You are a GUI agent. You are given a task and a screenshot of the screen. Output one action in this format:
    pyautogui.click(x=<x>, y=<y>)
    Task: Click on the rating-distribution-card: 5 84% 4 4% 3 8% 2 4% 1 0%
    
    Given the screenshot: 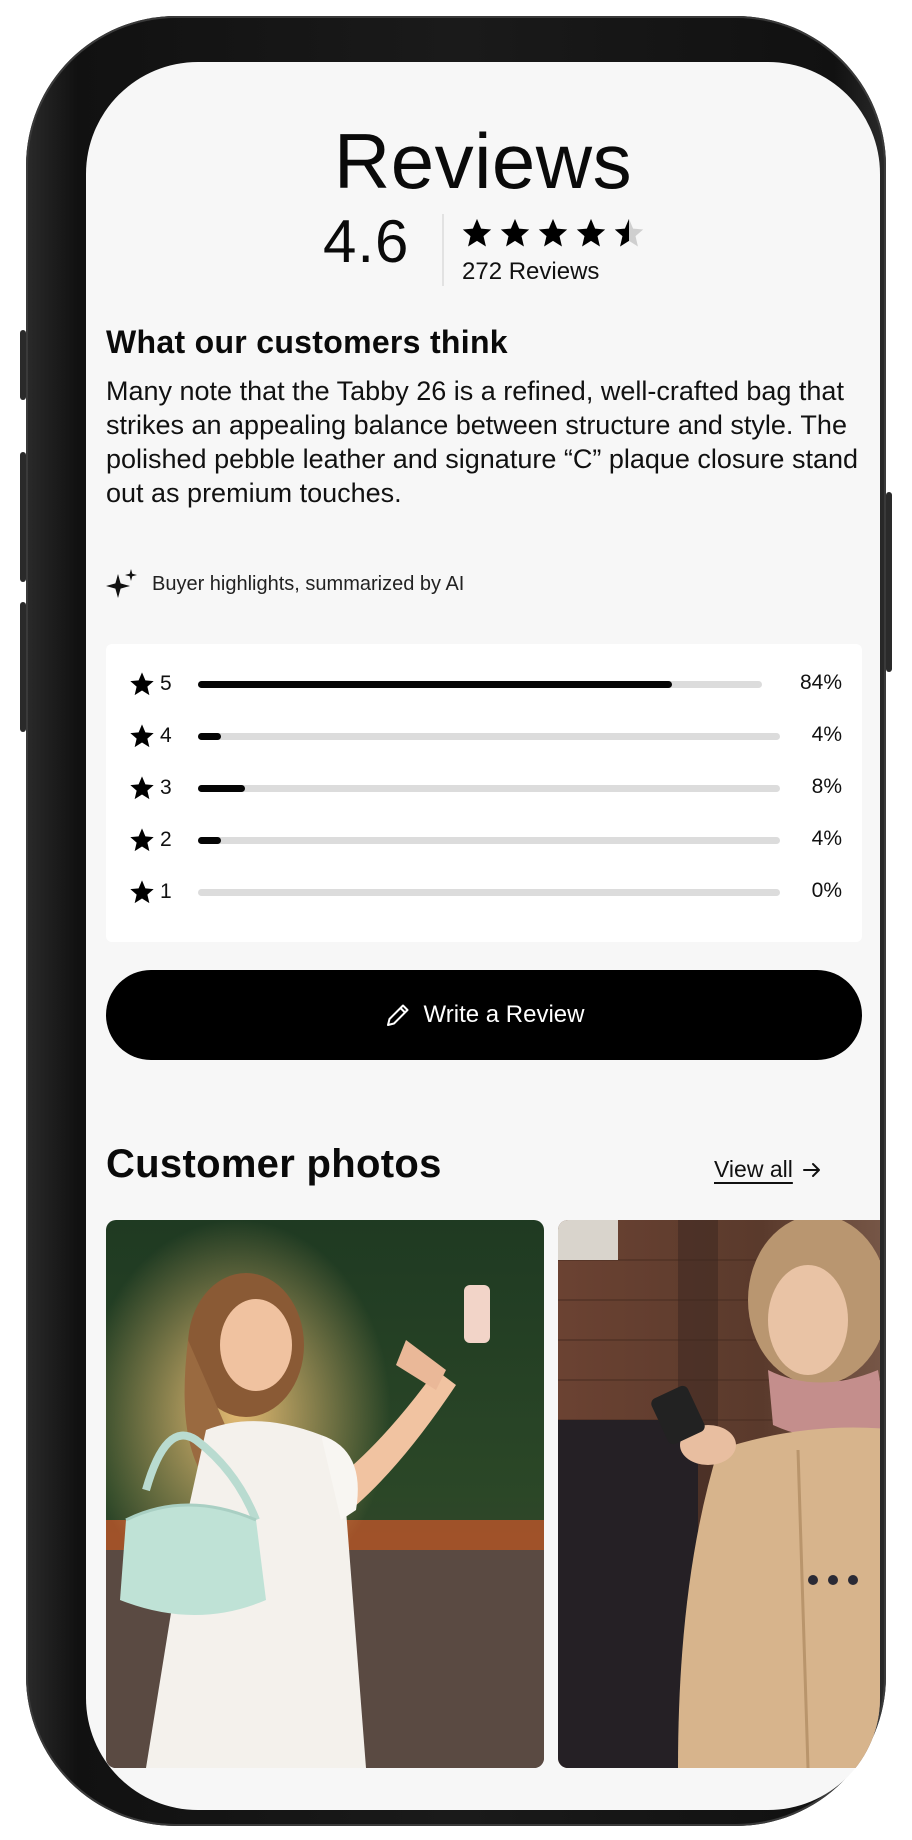 What is the action you would take?
    pyautogui.click(x=484, y=793)
    